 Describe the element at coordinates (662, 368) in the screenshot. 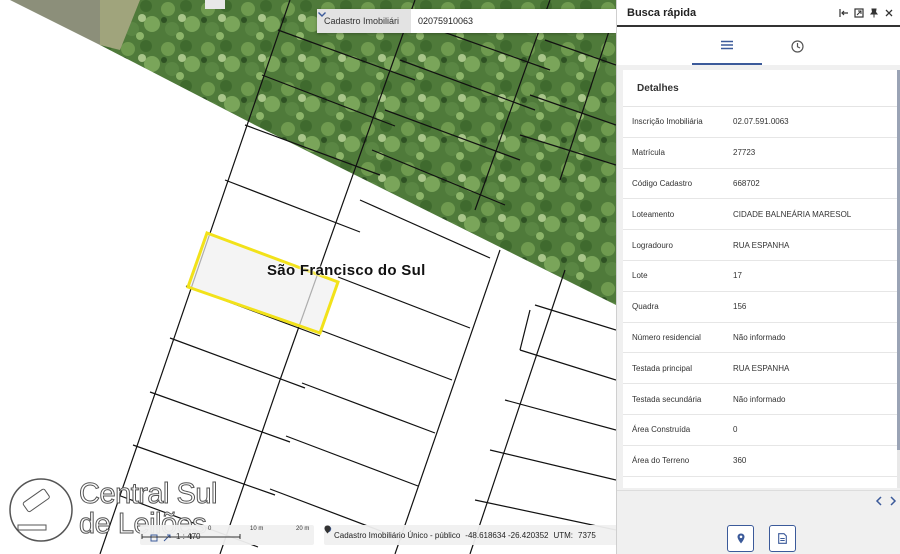

I see `detail-label: Testada principal` at that location.